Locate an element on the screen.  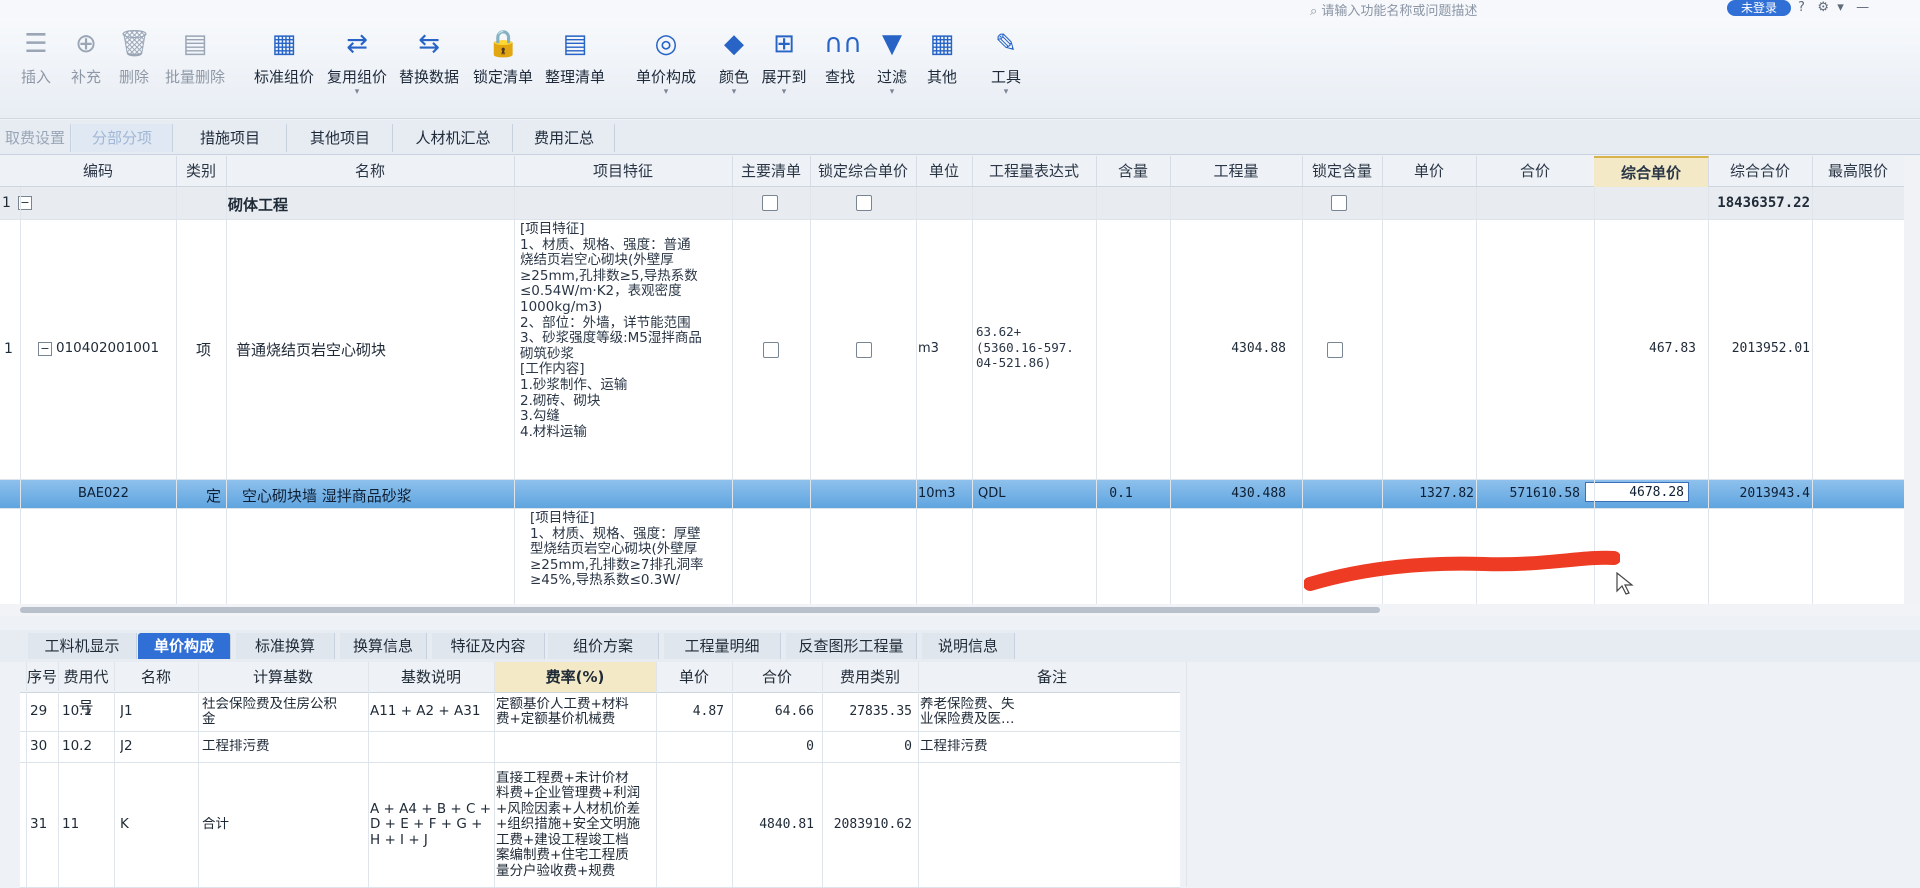
composition-column-9: 备注 is located at coordinates (1052, 677).